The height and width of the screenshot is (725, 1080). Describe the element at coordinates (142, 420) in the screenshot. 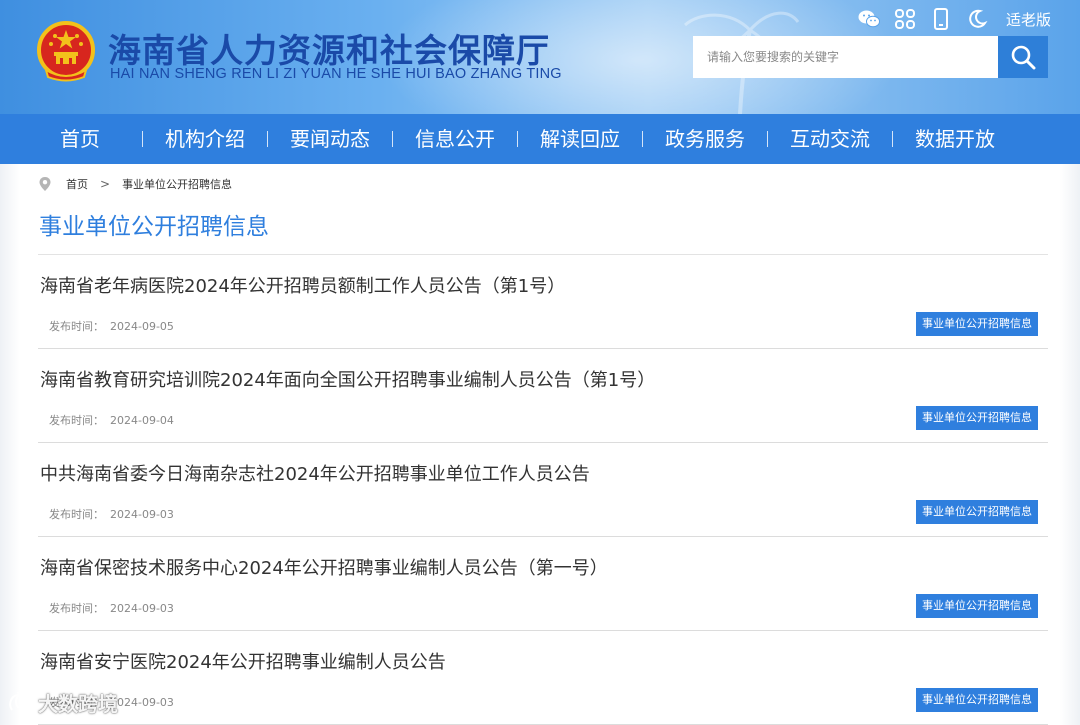

I see `publish-date: 2024-09-04` at that location.